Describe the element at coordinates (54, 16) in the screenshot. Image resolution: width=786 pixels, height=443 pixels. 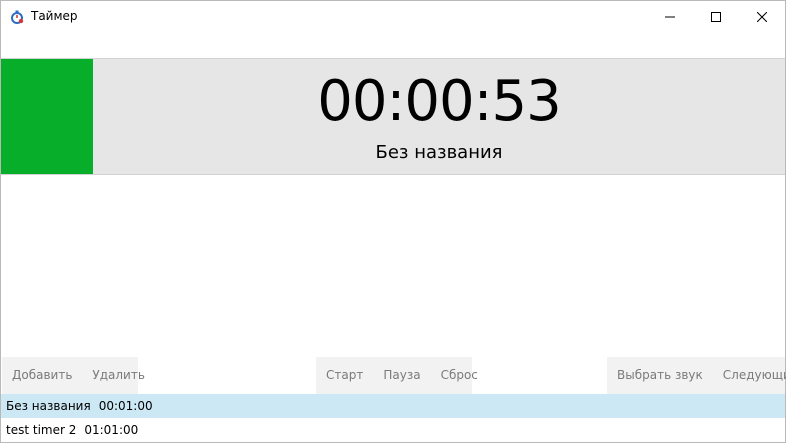
I see `window-title: Таймер` at that location.